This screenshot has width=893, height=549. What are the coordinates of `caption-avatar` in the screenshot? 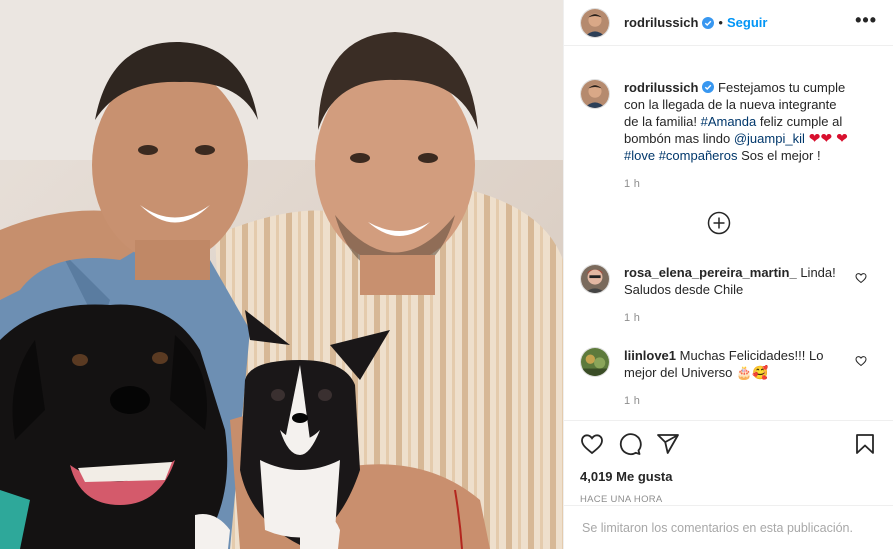 It's located at (595, 94).